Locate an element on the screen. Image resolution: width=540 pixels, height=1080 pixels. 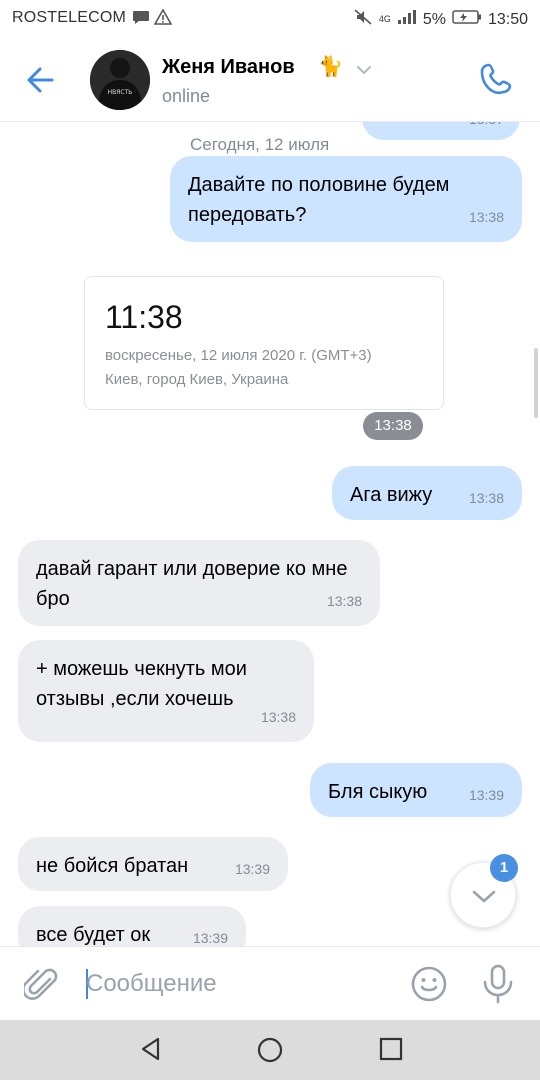
message-input: Сообщение is located at coordinates (151, 984).